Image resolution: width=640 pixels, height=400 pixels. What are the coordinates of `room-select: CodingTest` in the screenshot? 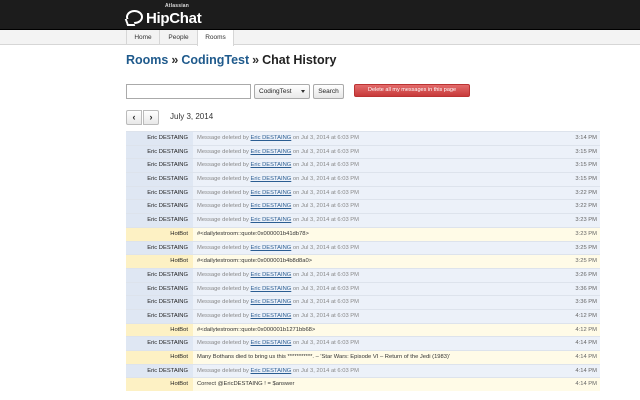 It's located at (282, 91).